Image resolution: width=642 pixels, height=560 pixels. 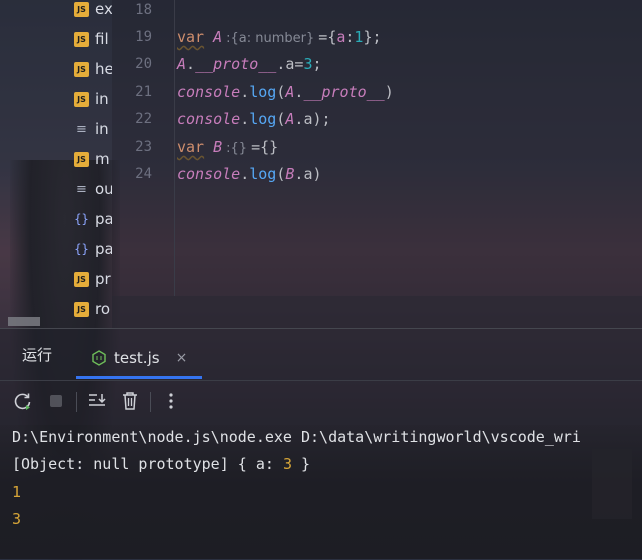 I want to click on type-hint: :{a: number}, so click(x=270, y=38).